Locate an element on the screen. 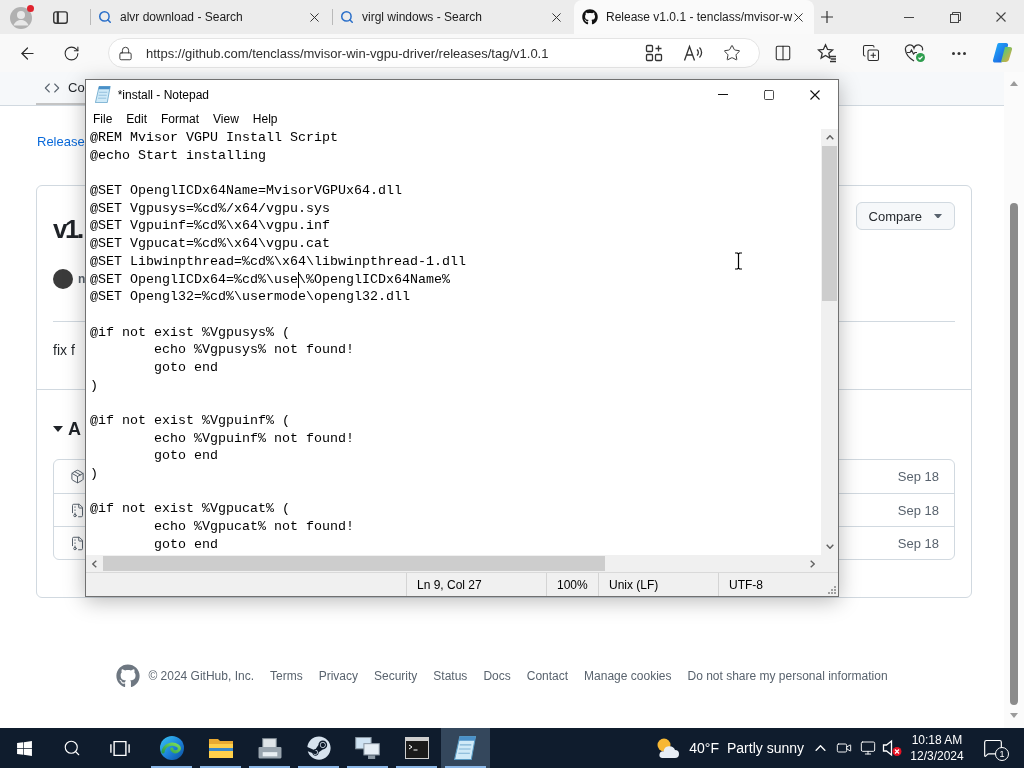  text-line: @SET OpenglICDx64Name=MvisorVGPUx64.dll is located at coordinates (246, 191).